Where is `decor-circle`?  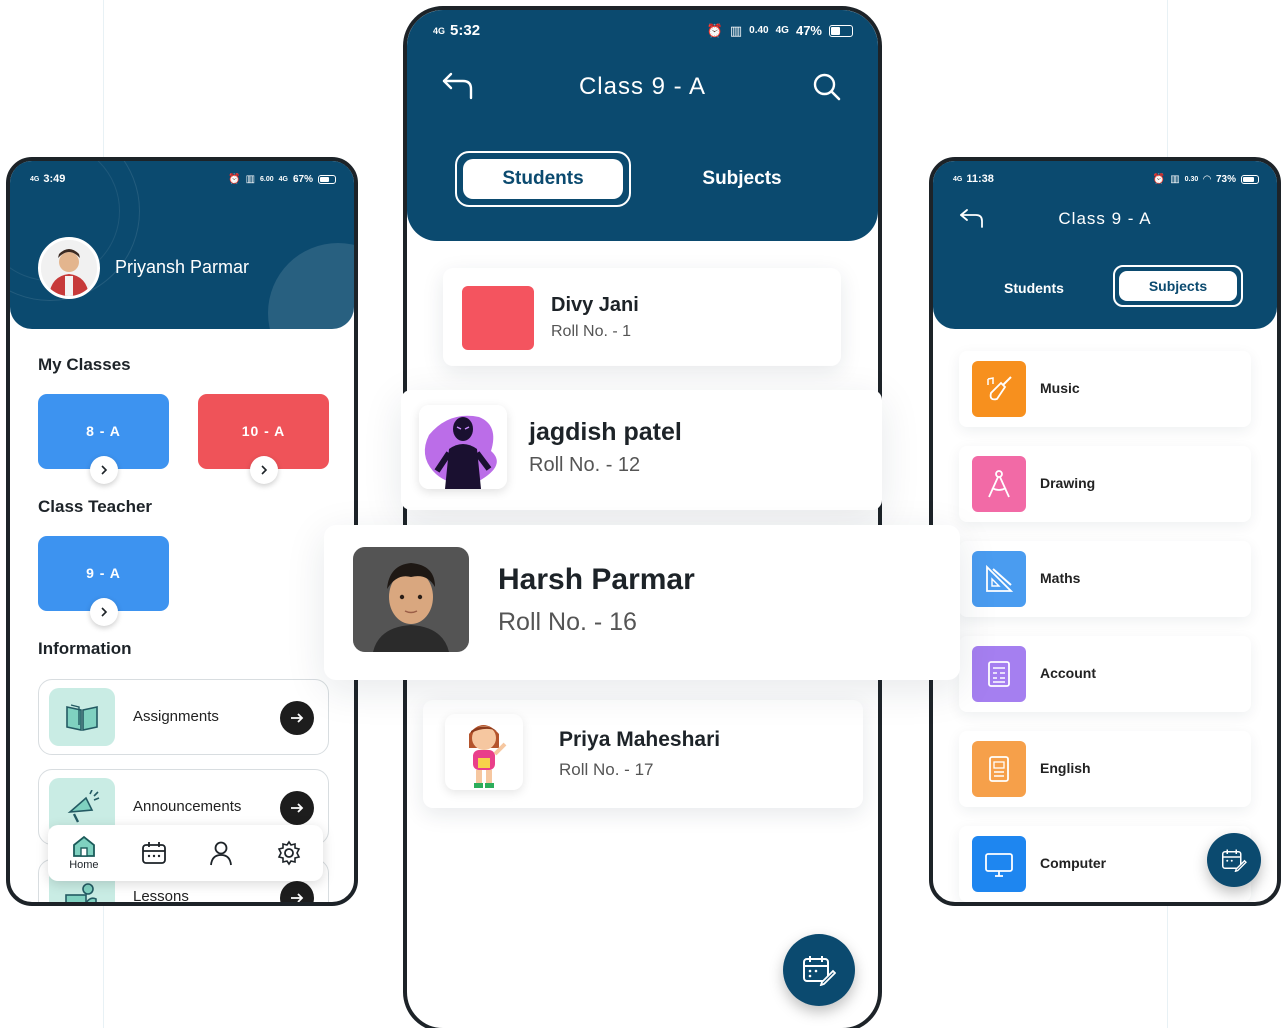
decor-circle is located at coordinates (311, 286).